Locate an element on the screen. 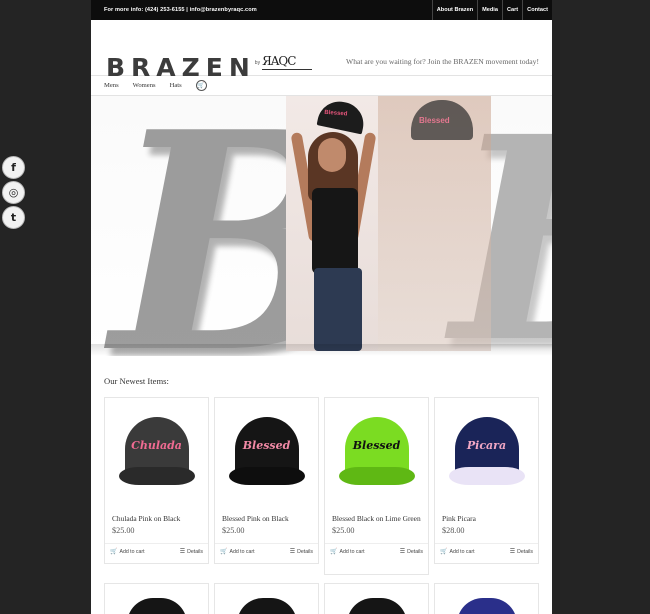 This screenshot has width=650, height=614. logo-by: by is located at coordinates (257, 63).